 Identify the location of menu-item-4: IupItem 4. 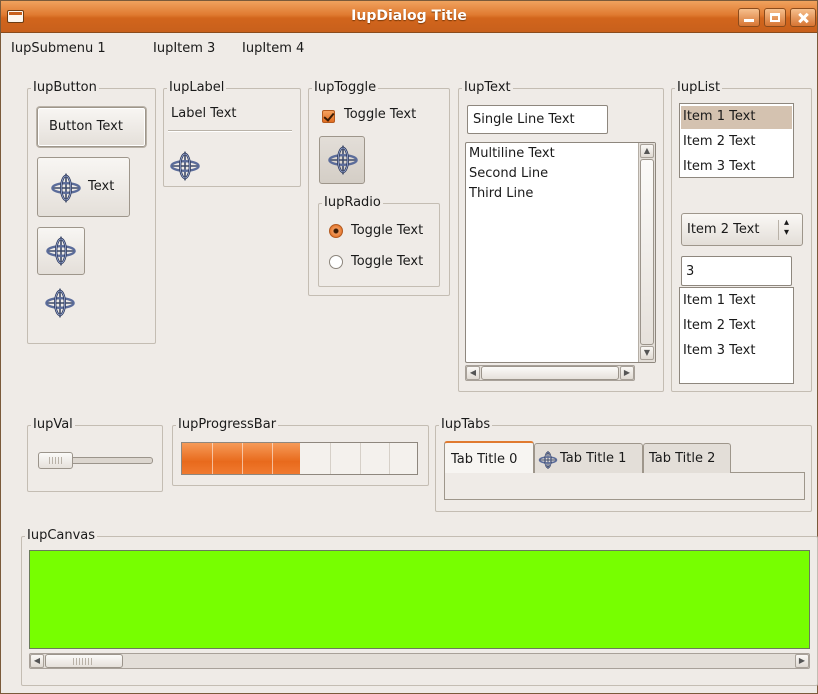
(273, 48).